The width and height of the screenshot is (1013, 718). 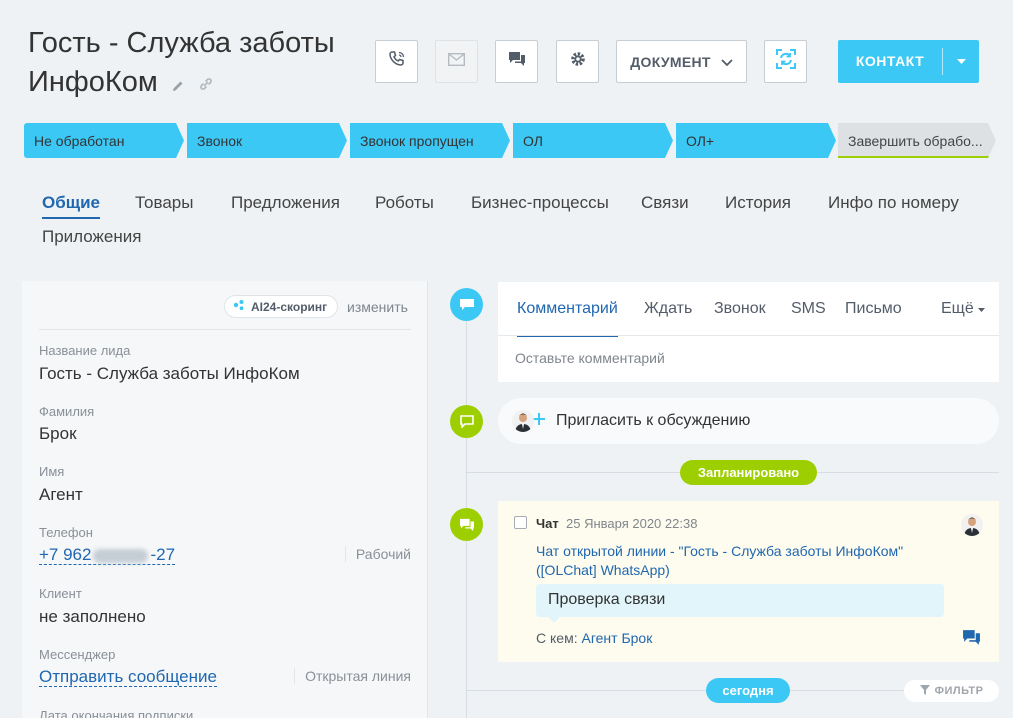 I want to click on invite-label: Пригласить к обсуждению, so click(x=653, y=420).